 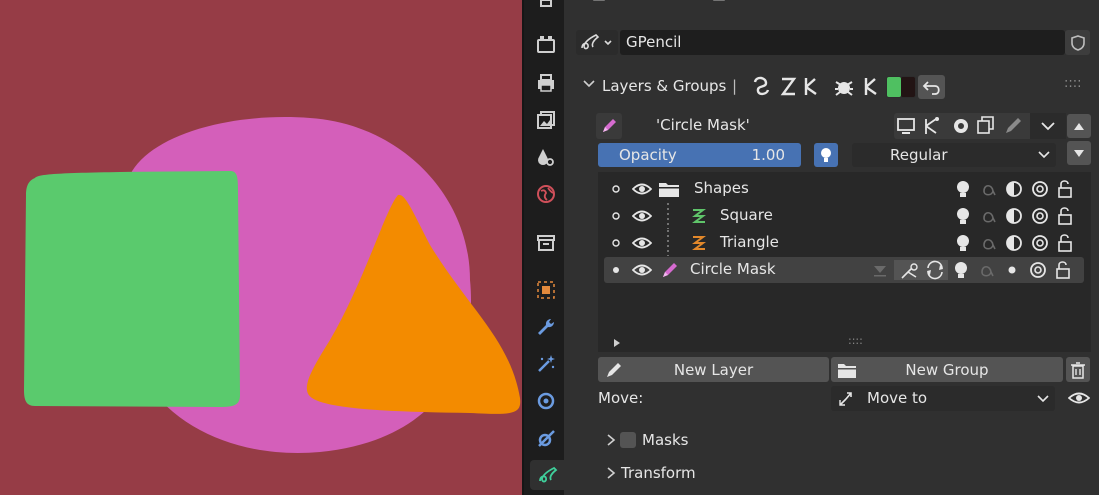 I want to click on new-group-label: New Group, so click(x=947, y=369).